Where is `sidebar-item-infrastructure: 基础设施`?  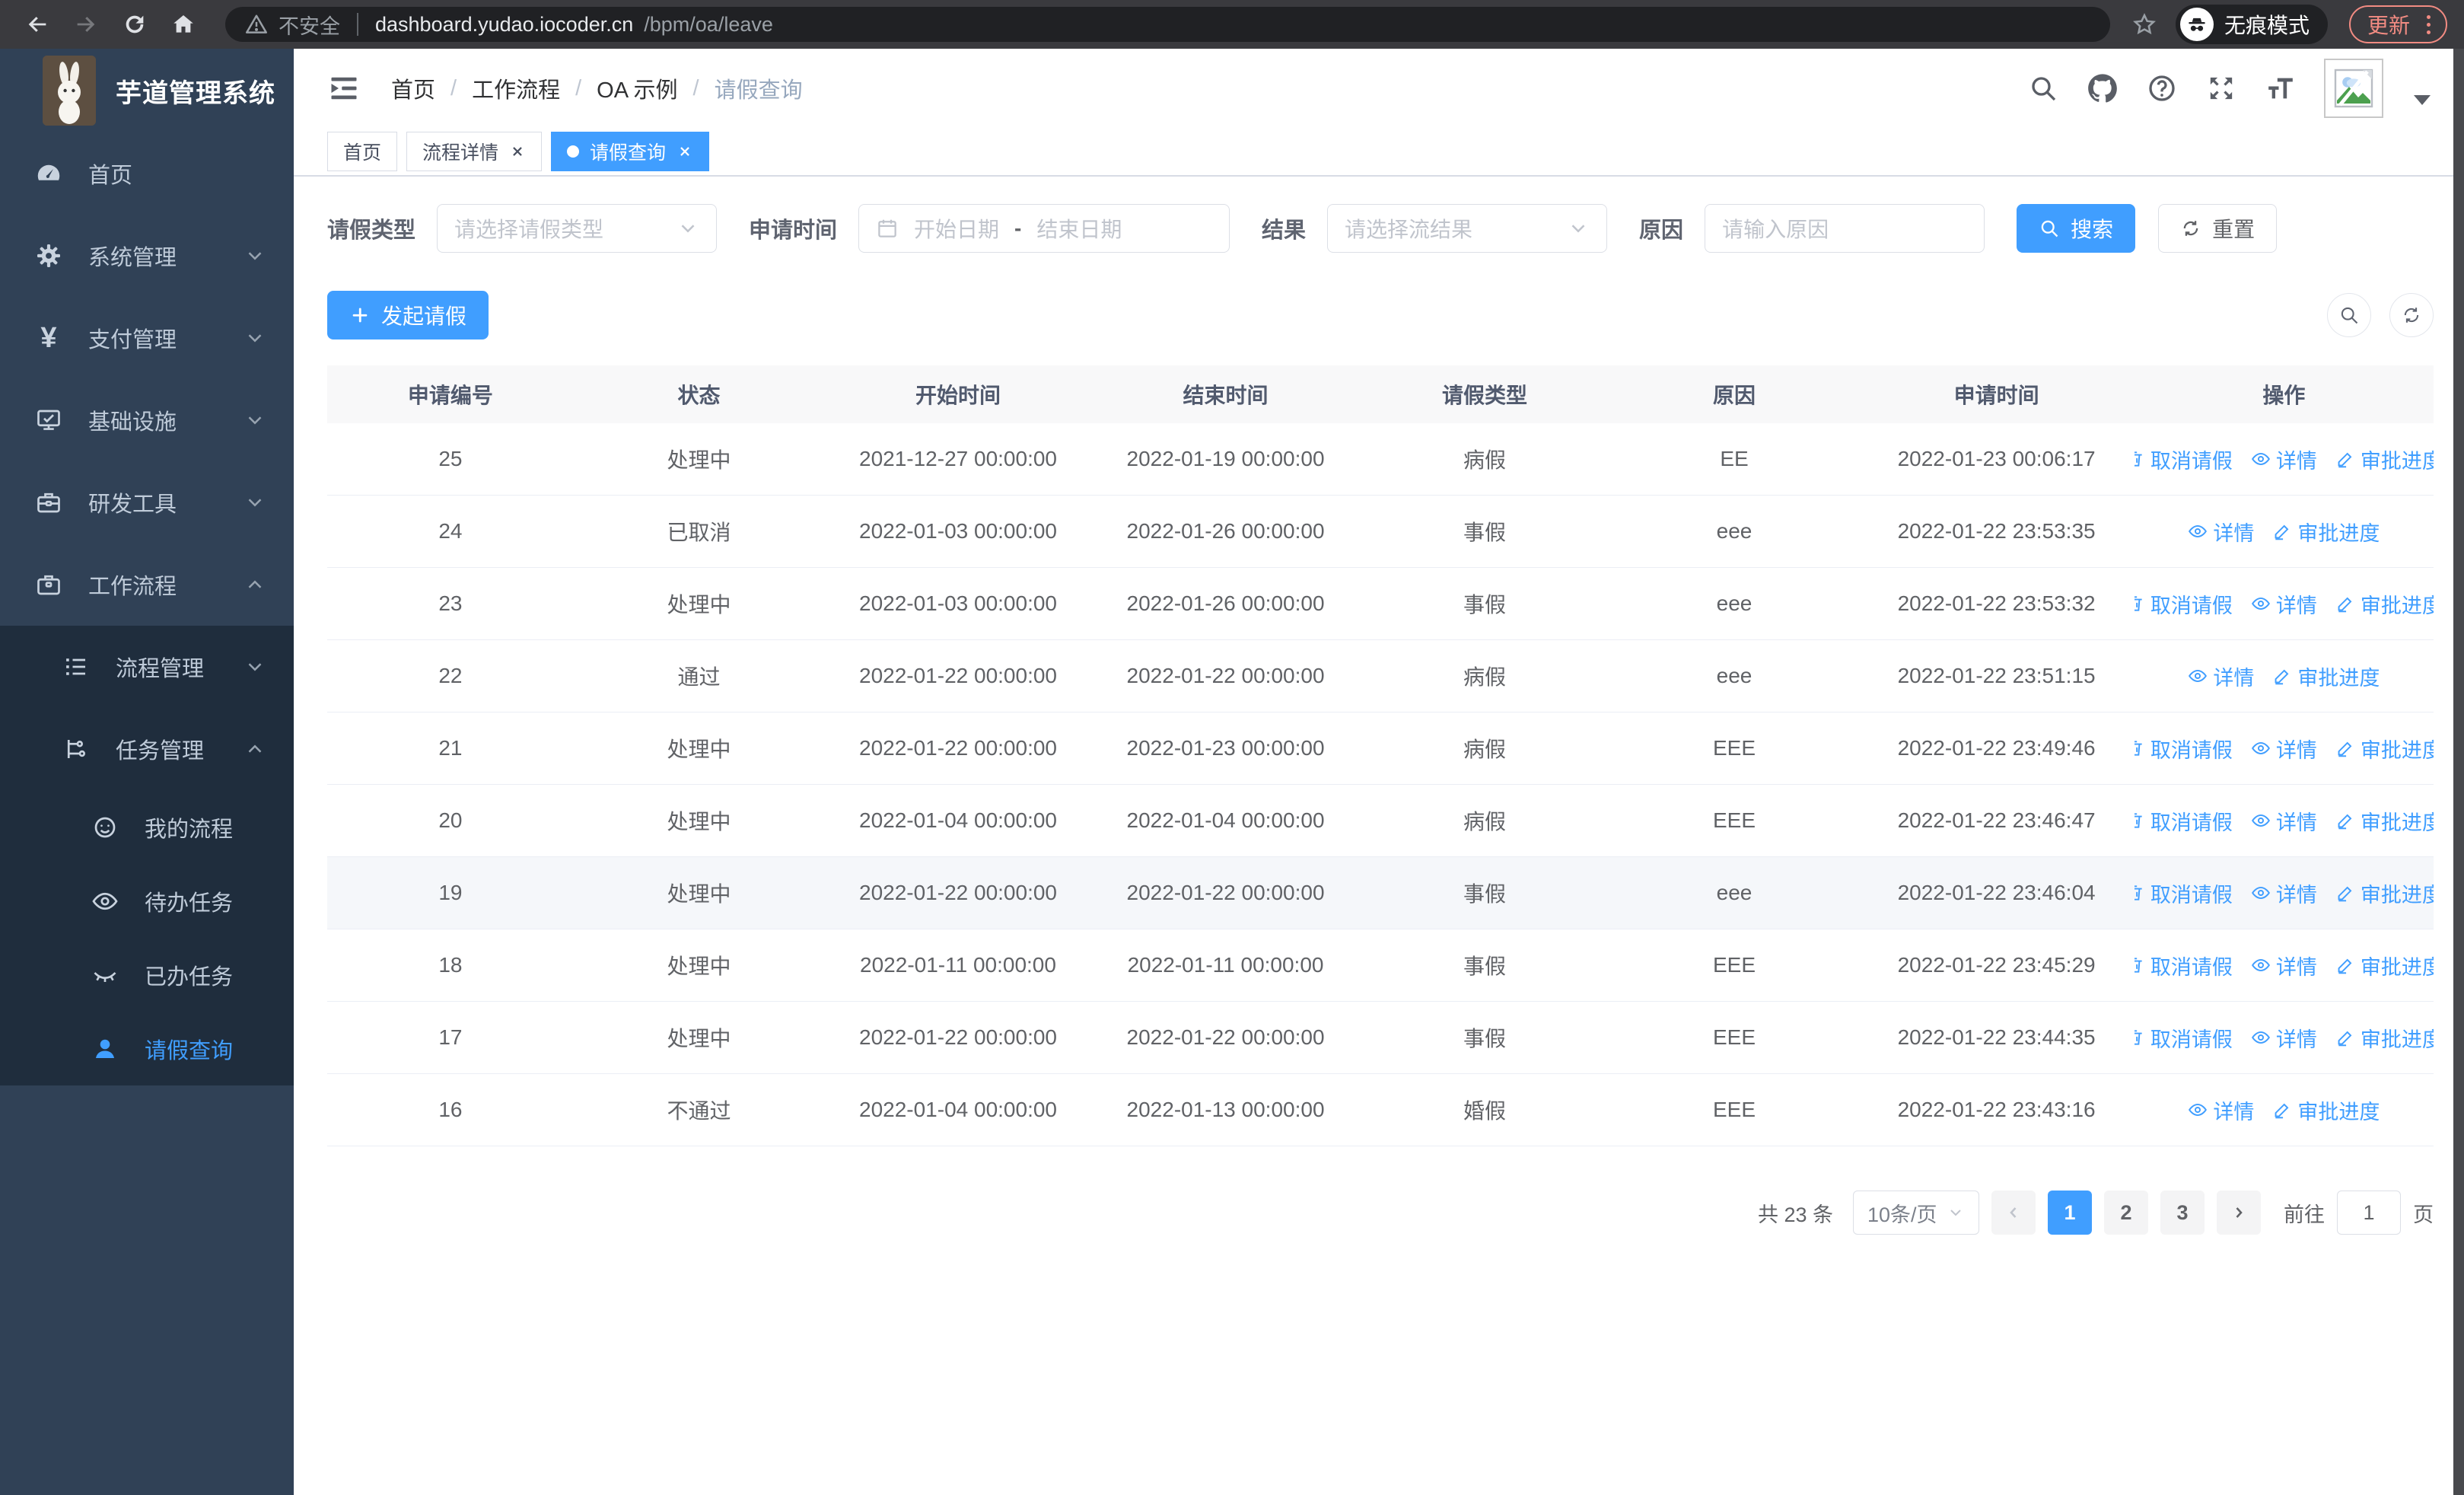 sidebar-item-infrastructure: 基础设施 is located at coordinates (147, 420).